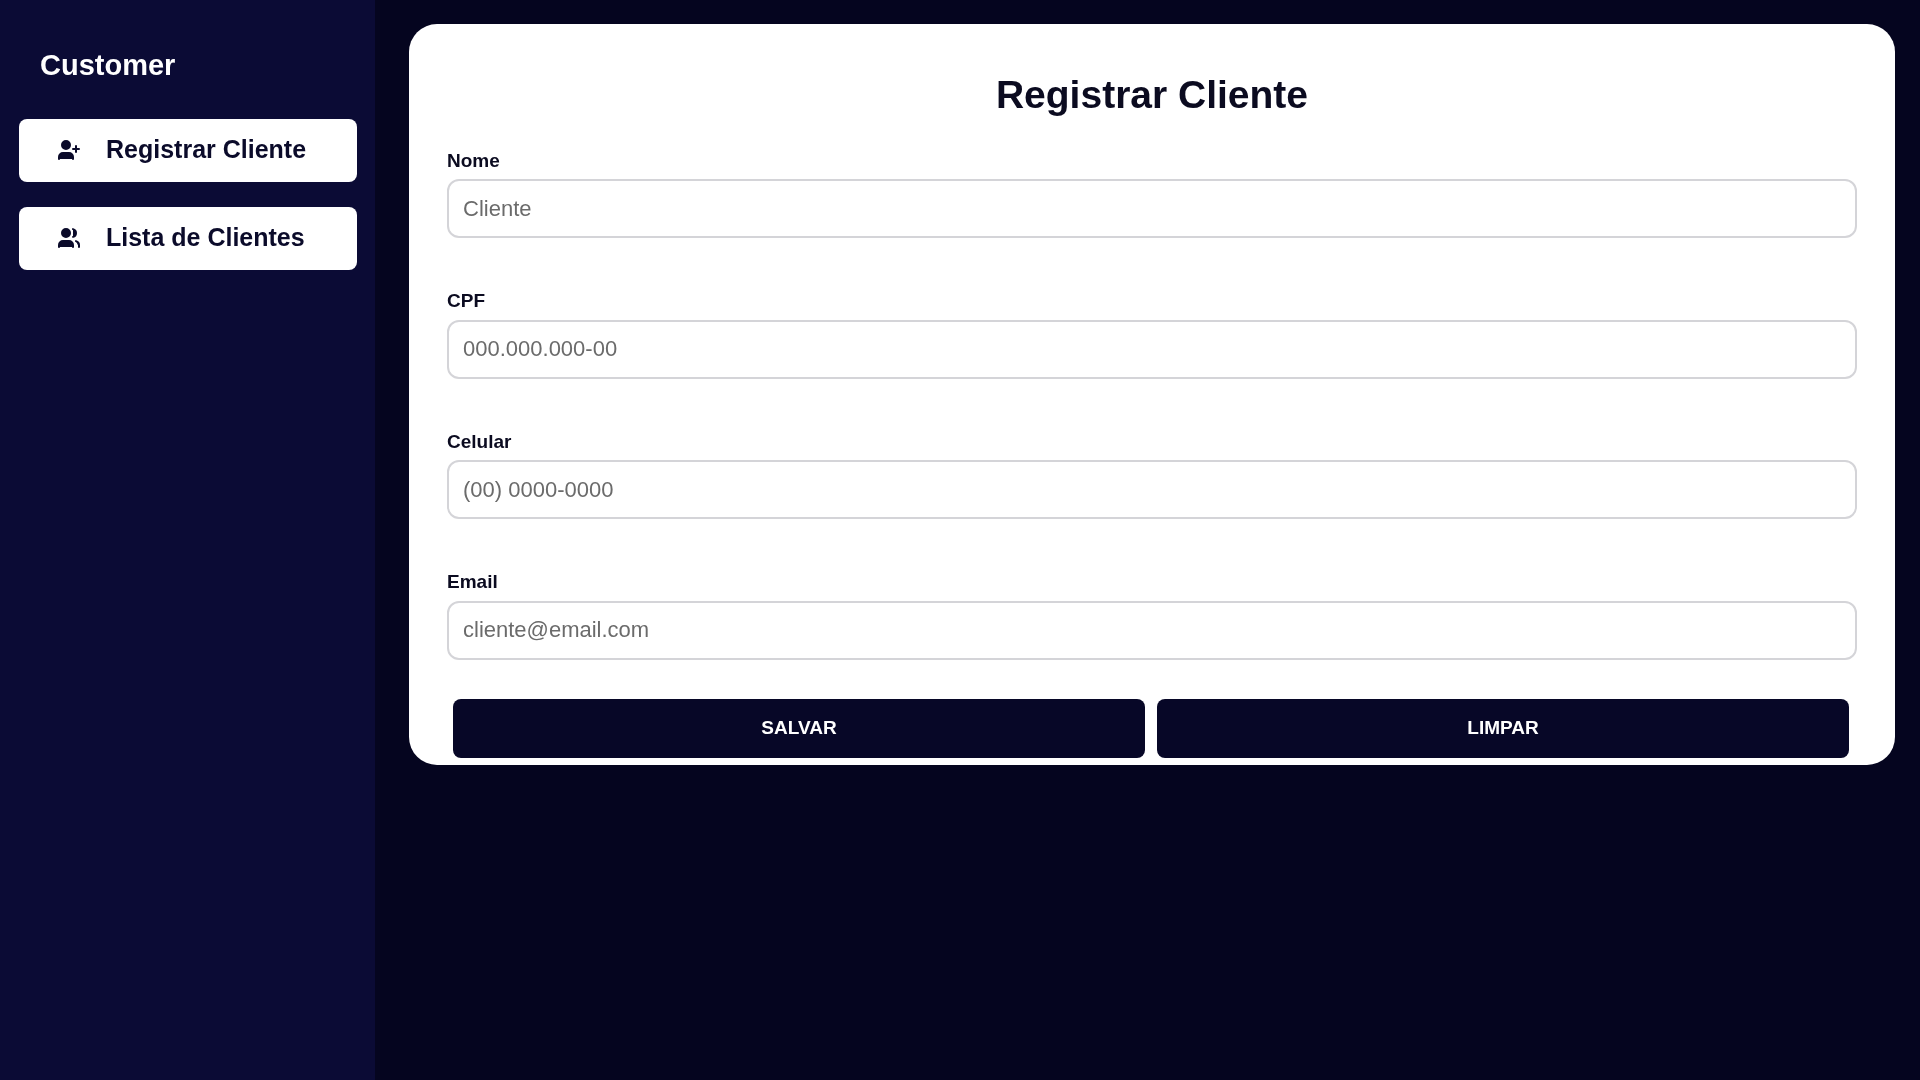  I want to click on input-field: (00) 0000-0000, so click(1152, 489).